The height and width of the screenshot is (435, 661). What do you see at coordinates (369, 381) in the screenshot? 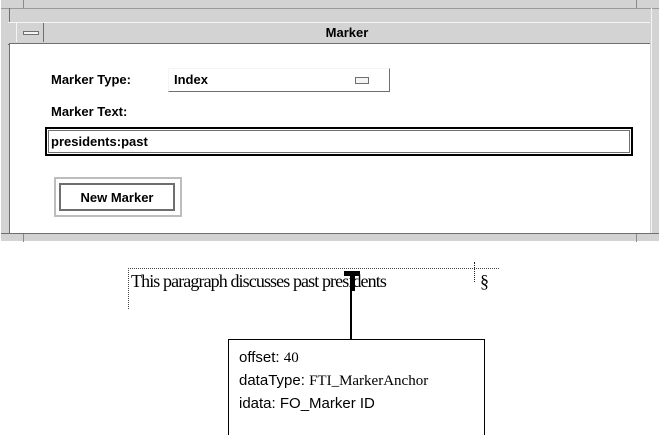
I see `datatype-value: FTI_MarkerAnchor` at bounding box center [369, 381].